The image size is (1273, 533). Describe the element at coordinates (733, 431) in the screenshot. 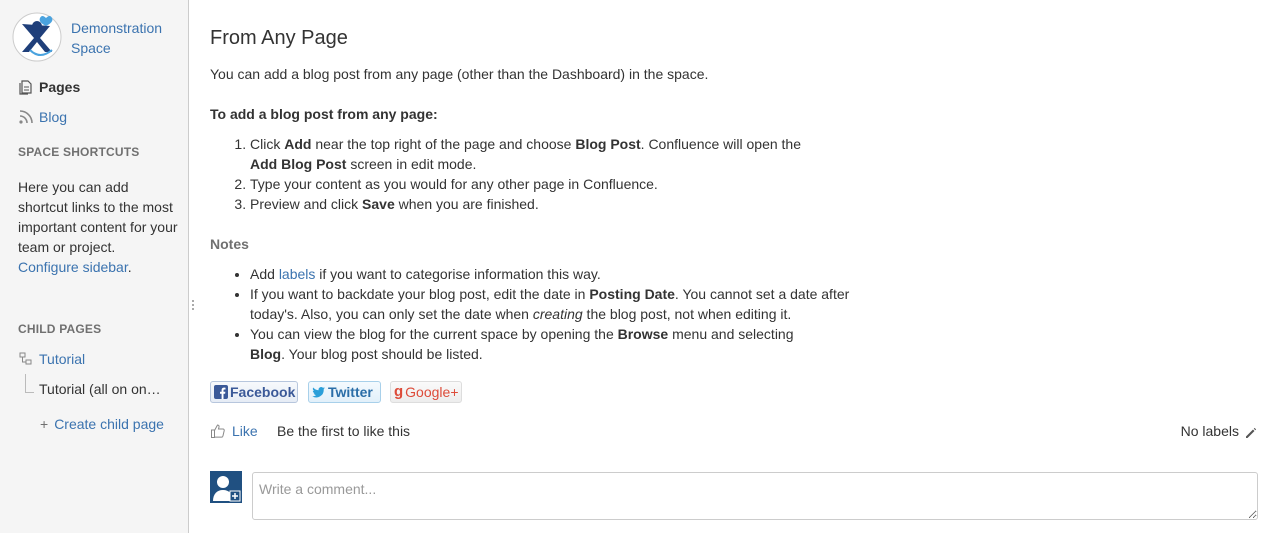

I see `like-row: Like Be the first to like this No labels` at that location.